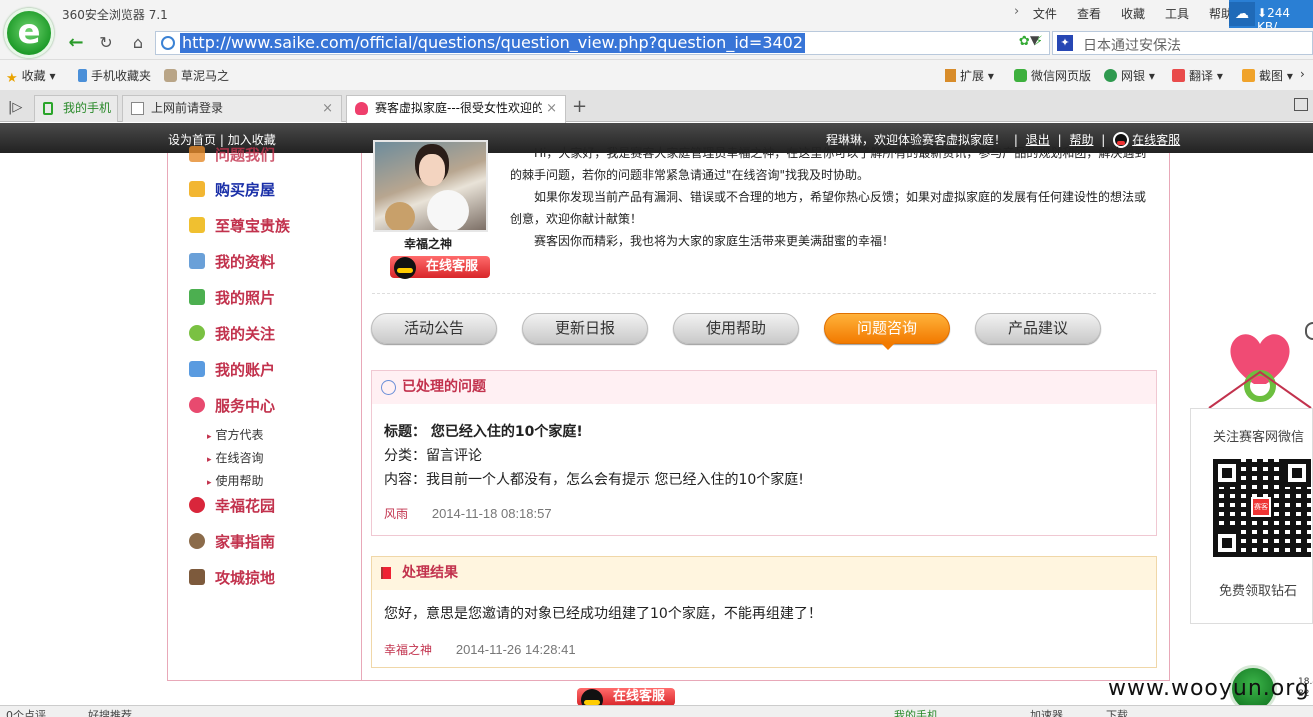 This screenshot has width=1313, height=717. Describe the element at coordinates (232, 154) in the screenshot. I see `nav-item-problem: 问题我们` at that location.